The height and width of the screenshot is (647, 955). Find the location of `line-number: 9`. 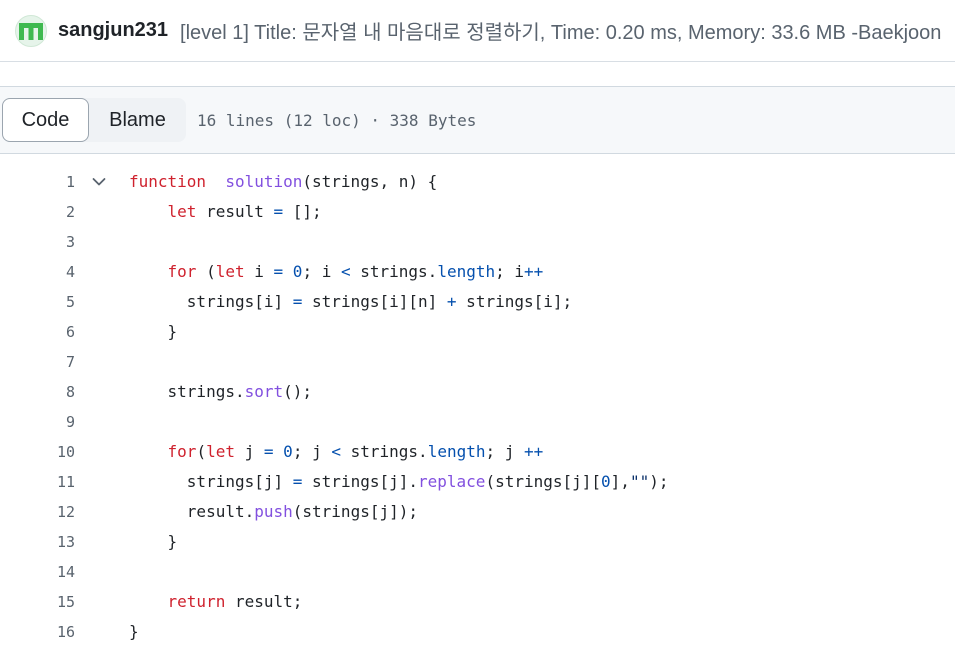

line-number: 9 is located at coordinates (37, 422).